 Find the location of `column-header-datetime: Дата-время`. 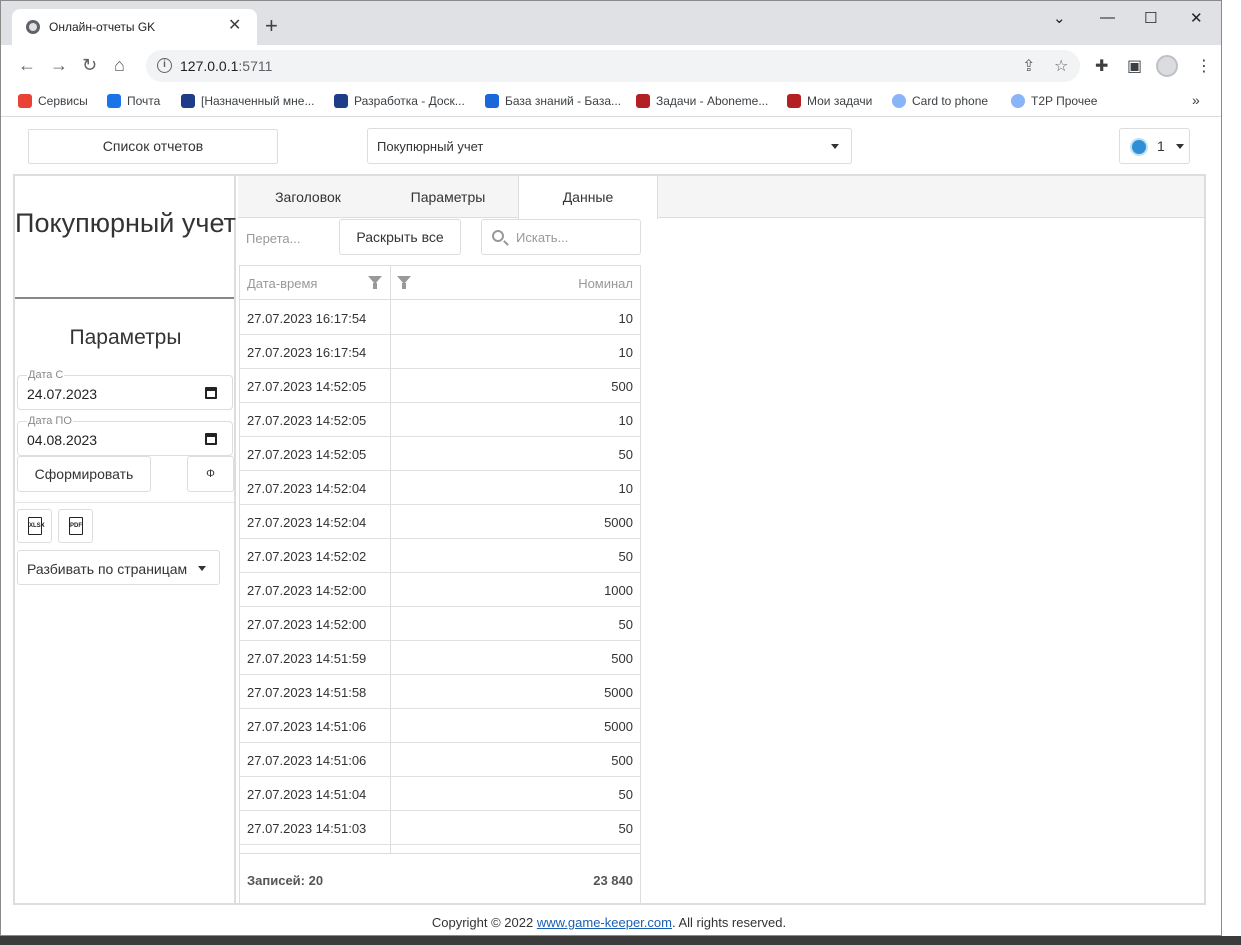

column-header-datetime: Дата-время is located at coordinates (282, 283).